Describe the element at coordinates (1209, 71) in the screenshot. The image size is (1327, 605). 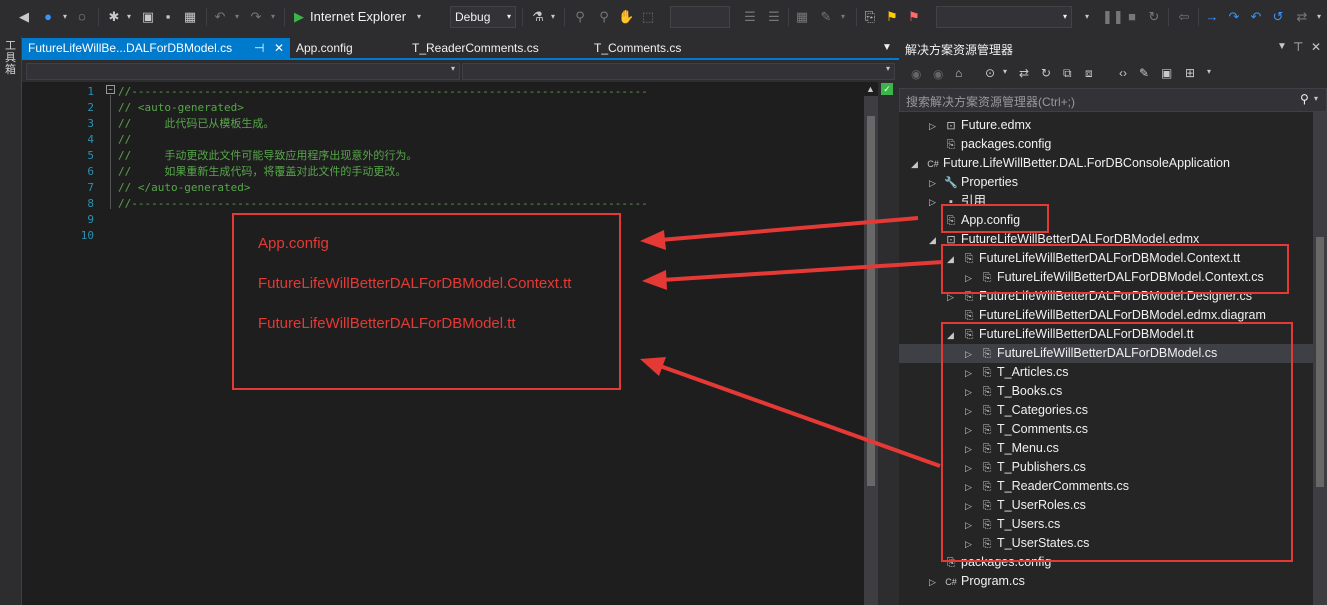
I see `toolbar-dropdown-icon: ▾` at that location.